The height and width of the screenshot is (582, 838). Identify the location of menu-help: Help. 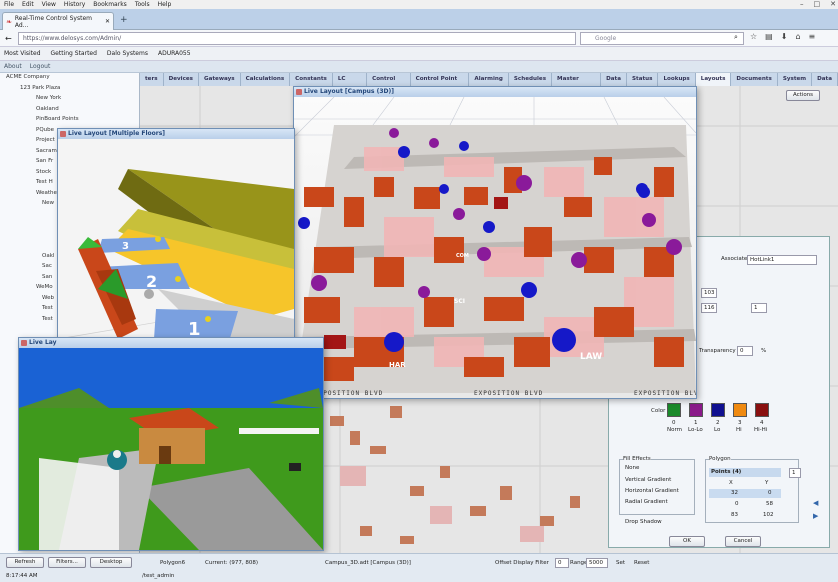
(165, 4).